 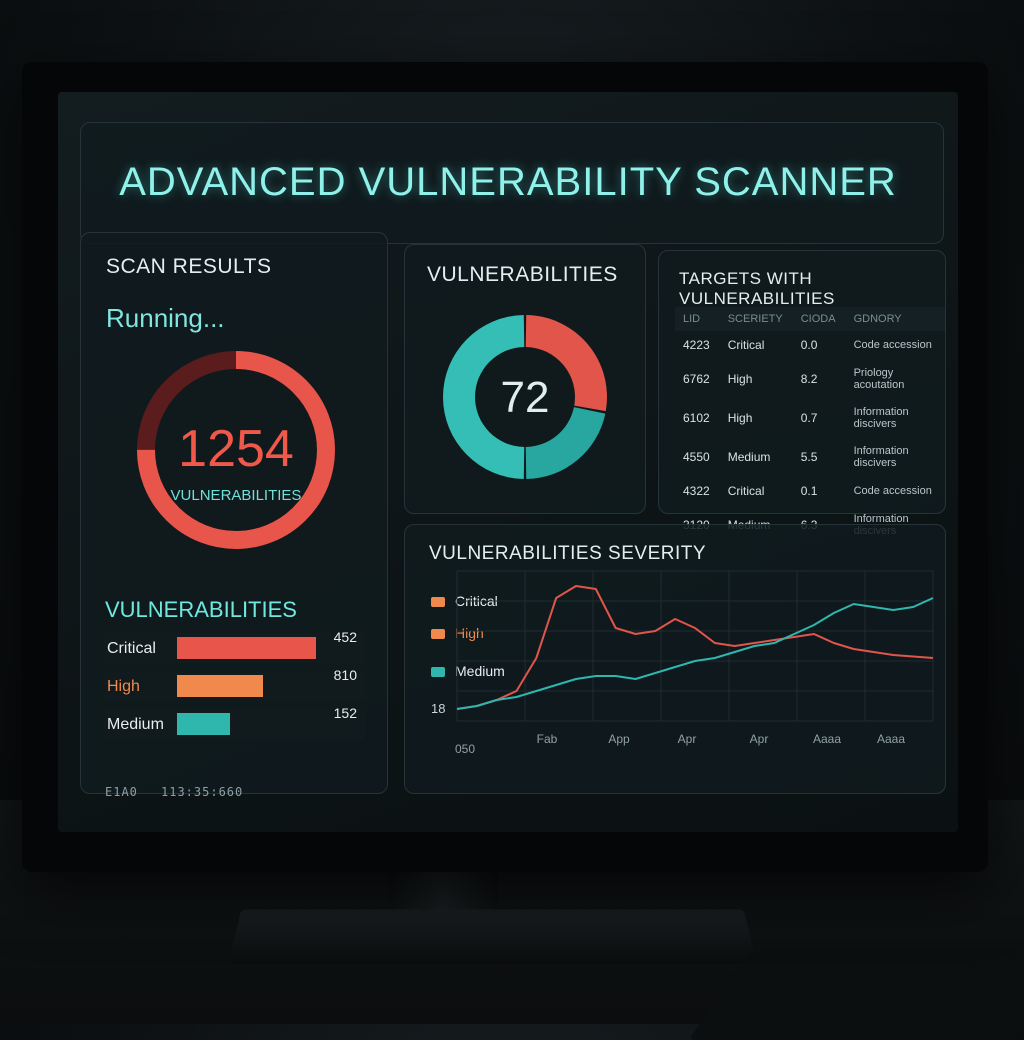 I want to click on targets-header-row: LID SCERIETY CIODA GDNORY, so click(x=810, y=319).